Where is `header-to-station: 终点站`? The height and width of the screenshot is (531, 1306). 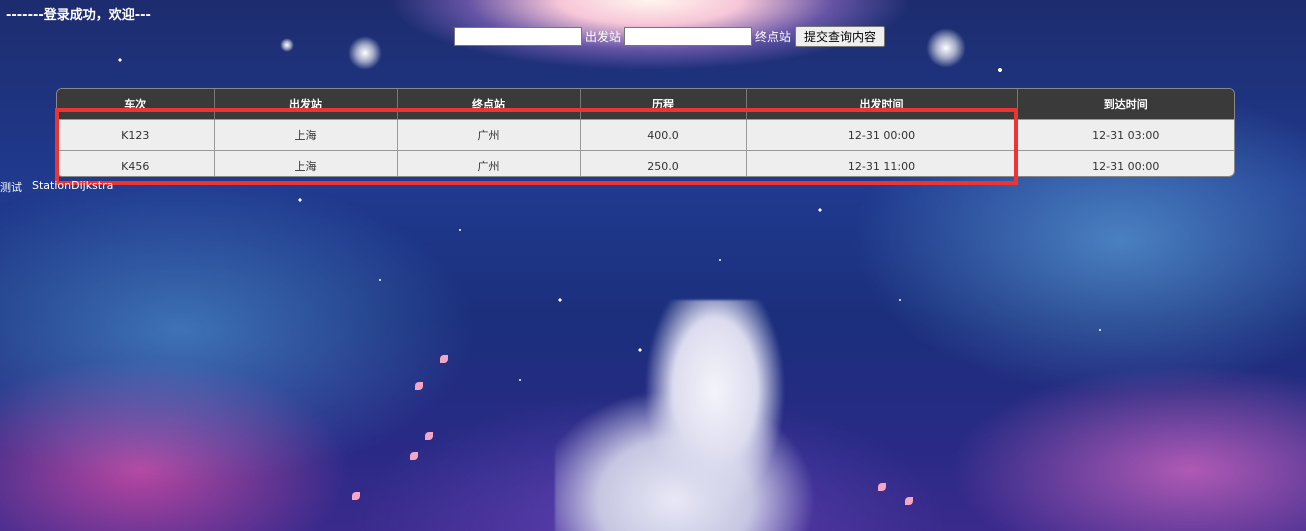 header-to-station: 终点站 is located at coordinates (489, 104).